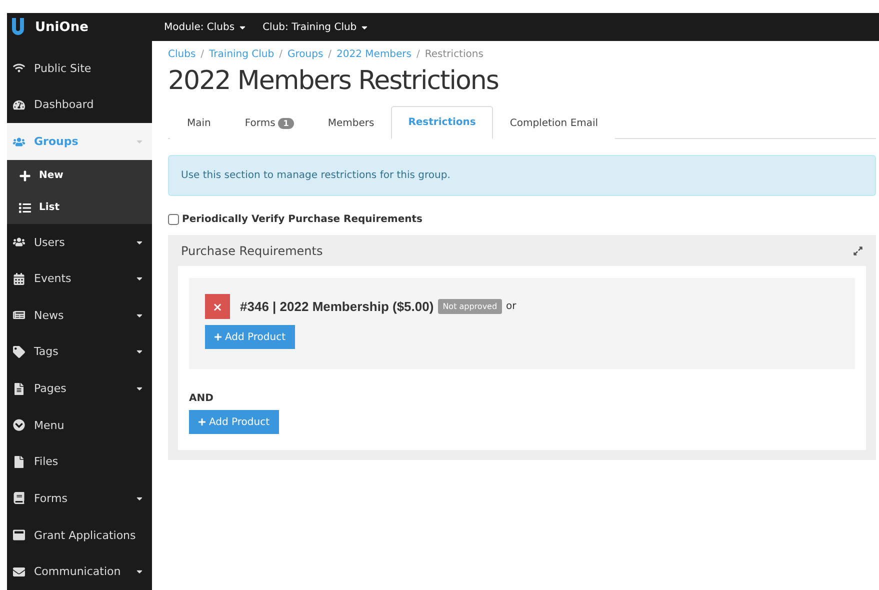 The width and height of the screenshot is (879, 590). Describe the element at coordinates (79, 208) in the screenshot. I see `sidebar-subitem: List` at that location.